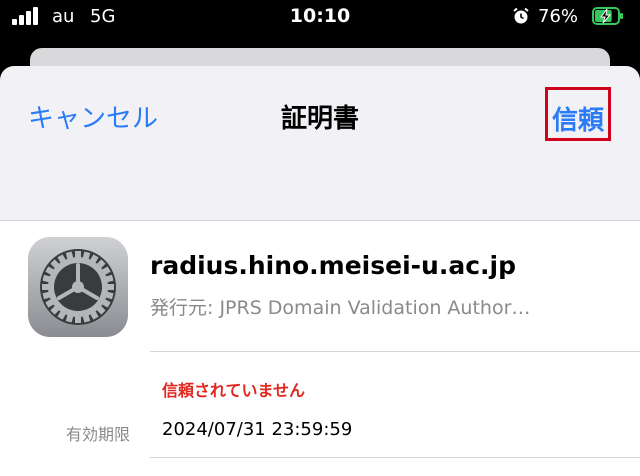 The image size is (640, 476). What do you see at coordinates (234, 390) in the screenshot?
I see `not-trusted-status: 信頼されていません` at bounding box center [234, 390].